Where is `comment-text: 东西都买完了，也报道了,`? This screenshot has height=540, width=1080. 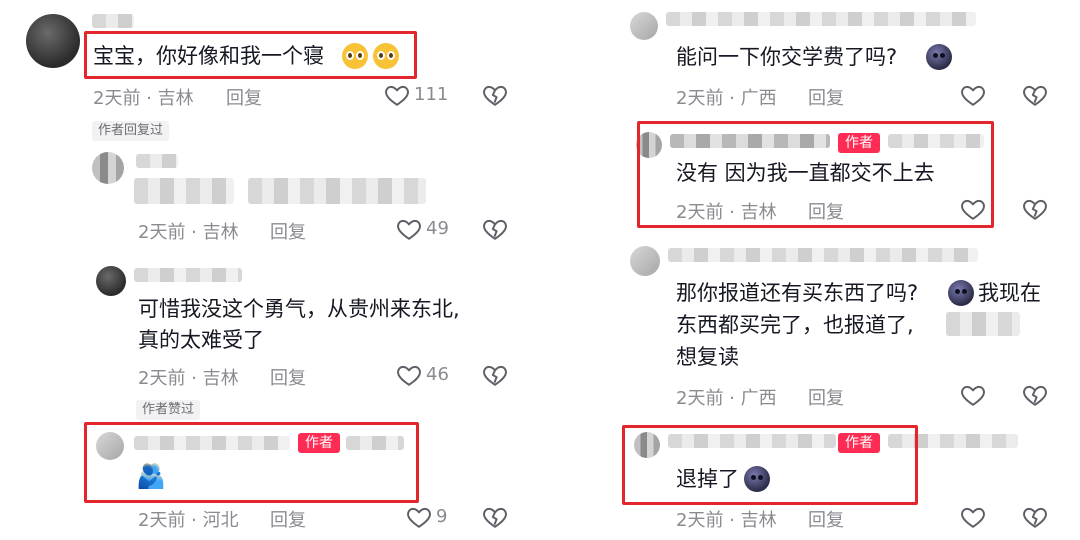 comment-text: 东西都买完了，也报道了, is located at coordinates (795, 325).